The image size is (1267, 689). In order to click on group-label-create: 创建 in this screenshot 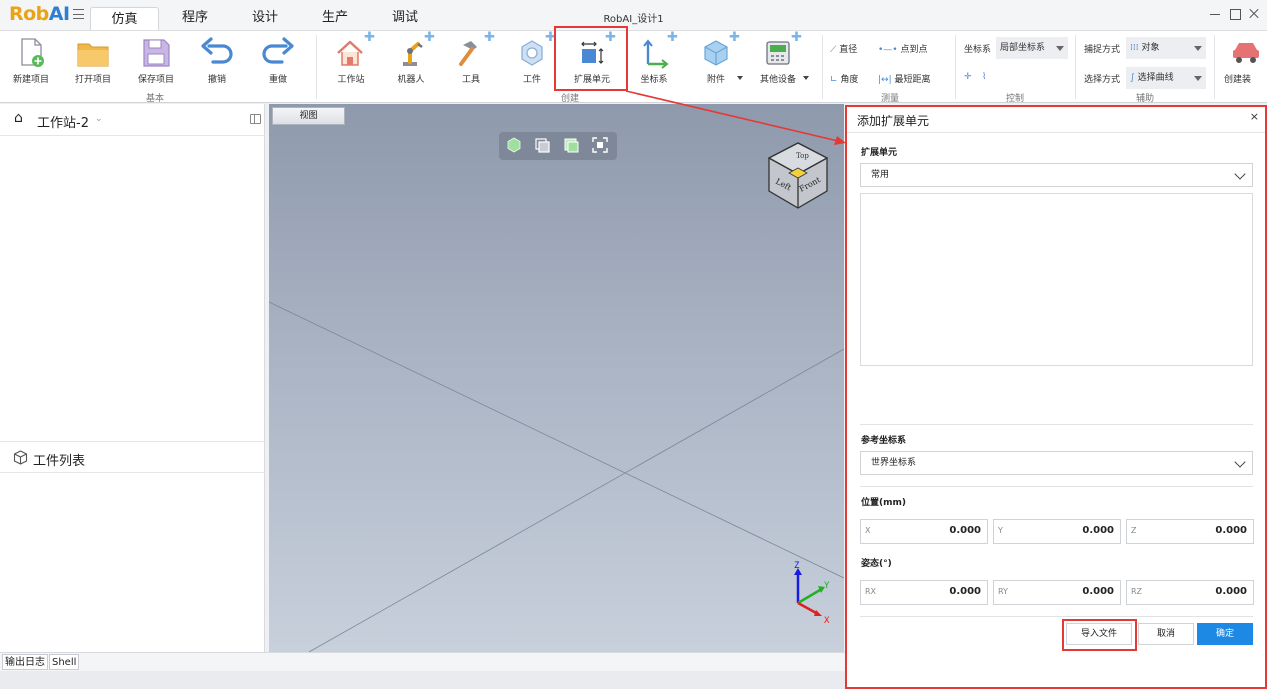, I will do `click(569, 99)`.